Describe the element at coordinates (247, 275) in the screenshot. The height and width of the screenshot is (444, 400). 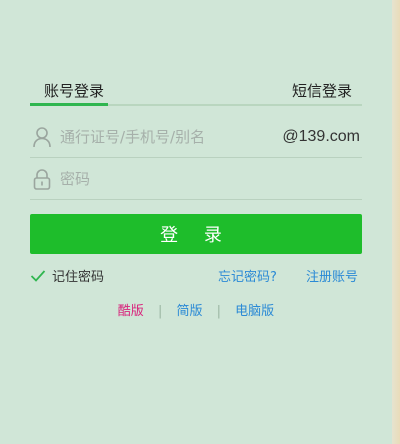
I see `forgot-password-link: 忘记密码?` at that location.